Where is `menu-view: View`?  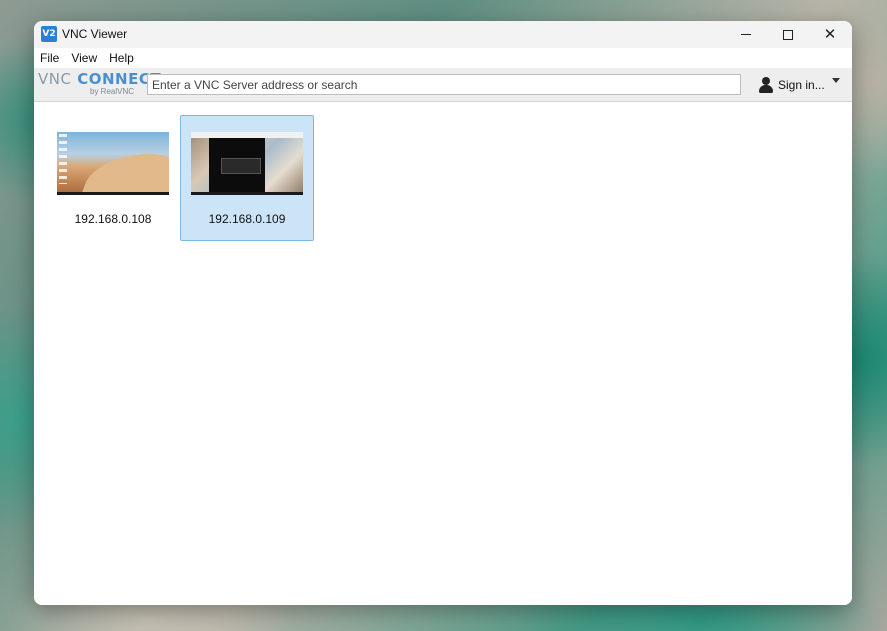
menu-view: View is located at coordinates (84, 58).